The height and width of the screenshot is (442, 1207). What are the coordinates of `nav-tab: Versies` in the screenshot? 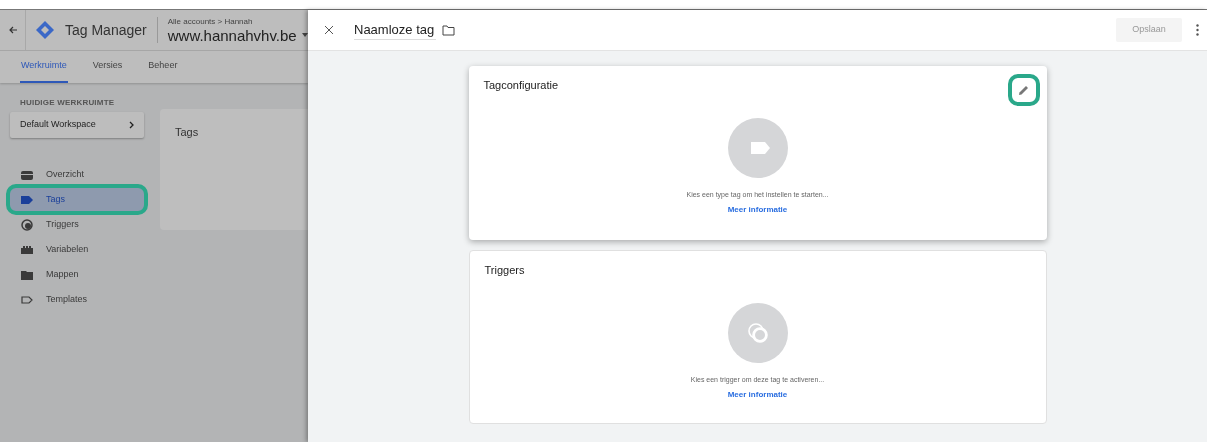 It's located at (107, 67).